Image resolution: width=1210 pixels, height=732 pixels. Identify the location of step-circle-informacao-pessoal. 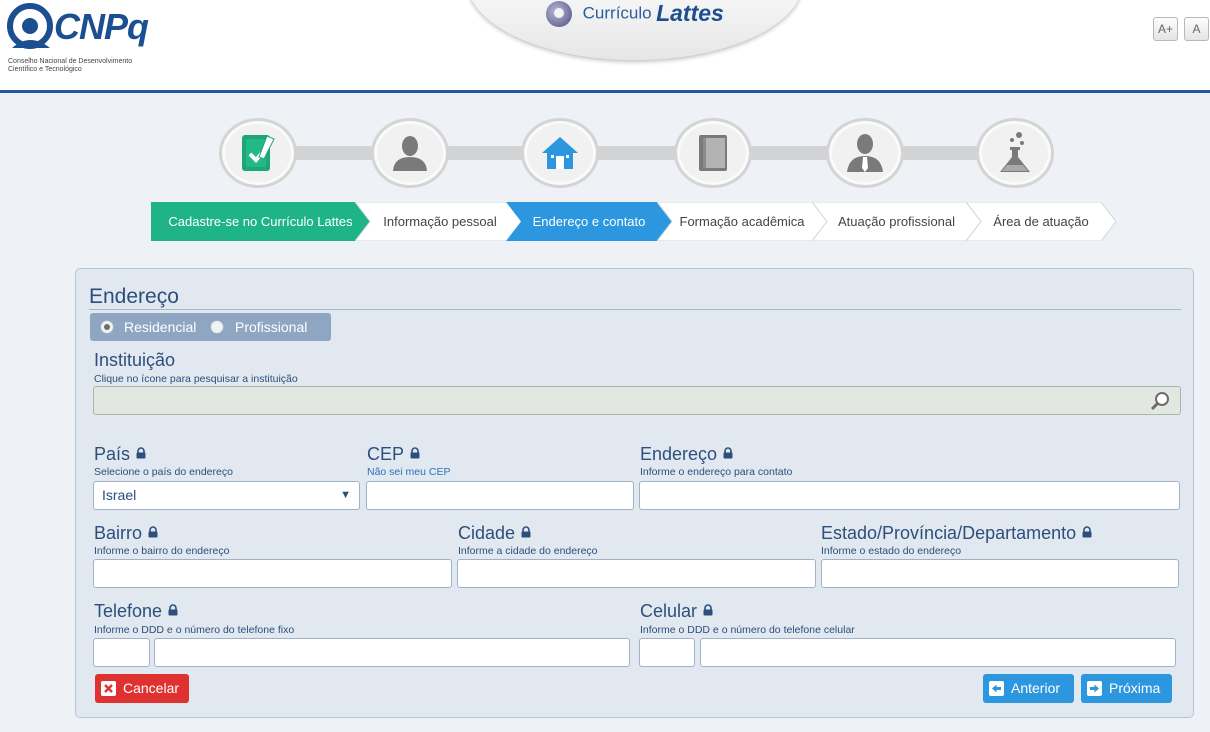
(410, 153).